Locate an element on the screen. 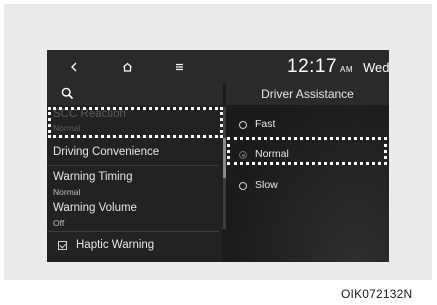 This screenshot has height=305, width=437. clock-time: 12:17 AM is located at coordinates (320, 66).